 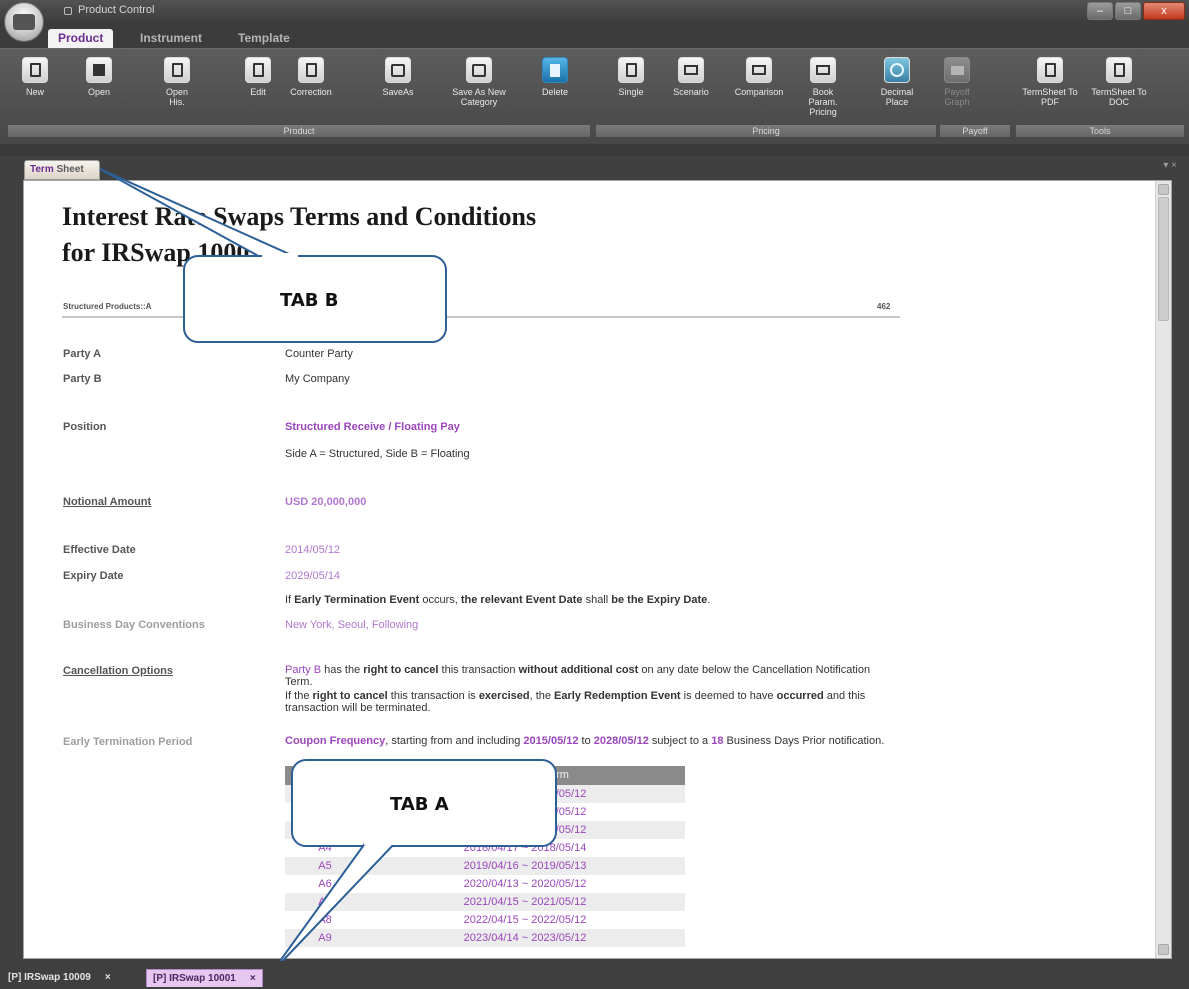 I want to click on save-as-category-icon, so click(x=479, y=70).